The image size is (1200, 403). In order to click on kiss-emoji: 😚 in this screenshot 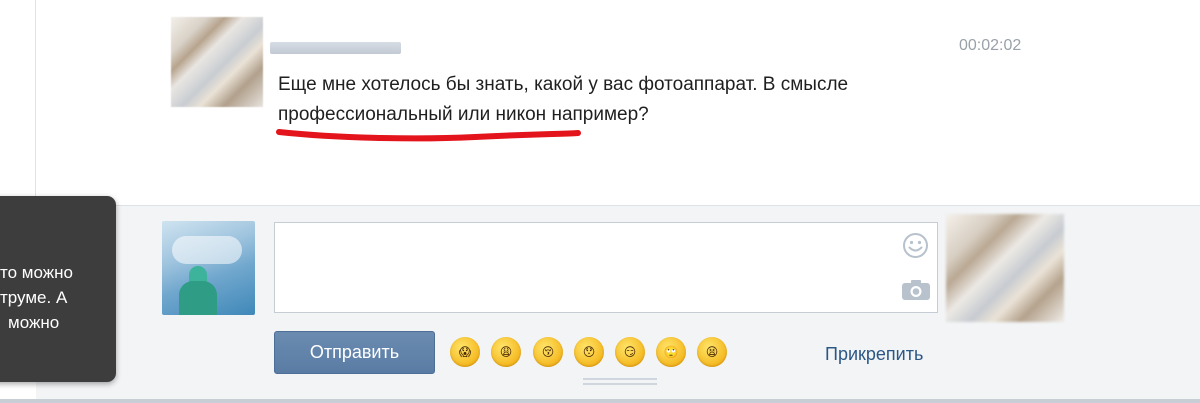, I will do `click(548, 352)`.